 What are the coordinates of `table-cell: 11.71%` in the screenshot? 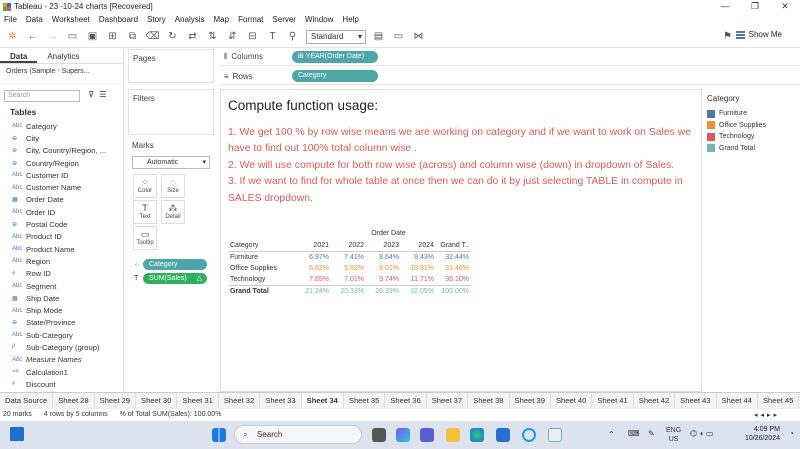 It's located at (418, 280).